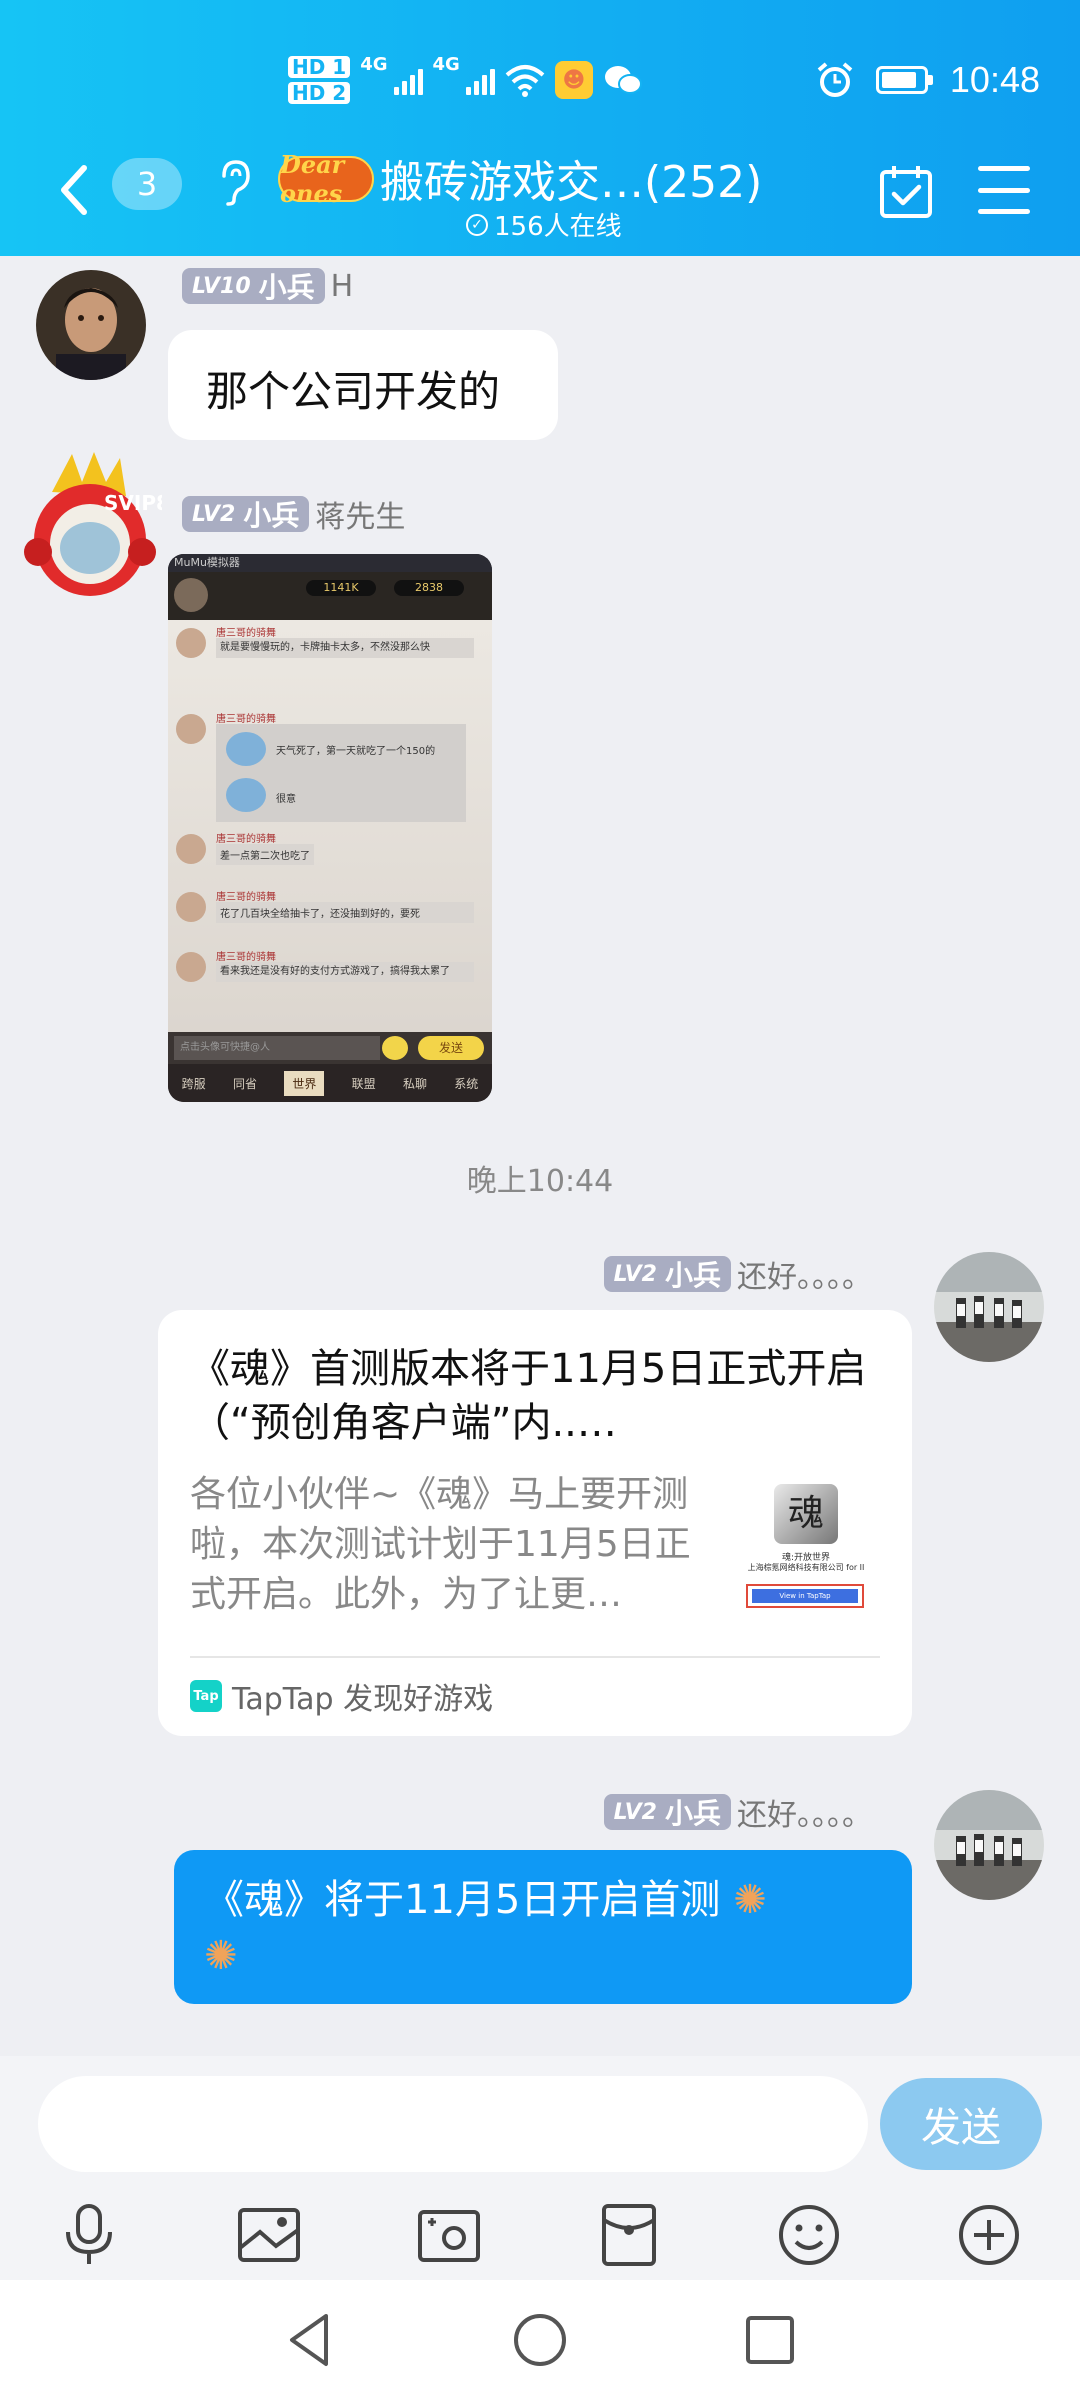 The image size is (1080, 2400). Describe the element at coordinates (341, 588) in the screenshot. I see `coins-value: 1141K` at that location.